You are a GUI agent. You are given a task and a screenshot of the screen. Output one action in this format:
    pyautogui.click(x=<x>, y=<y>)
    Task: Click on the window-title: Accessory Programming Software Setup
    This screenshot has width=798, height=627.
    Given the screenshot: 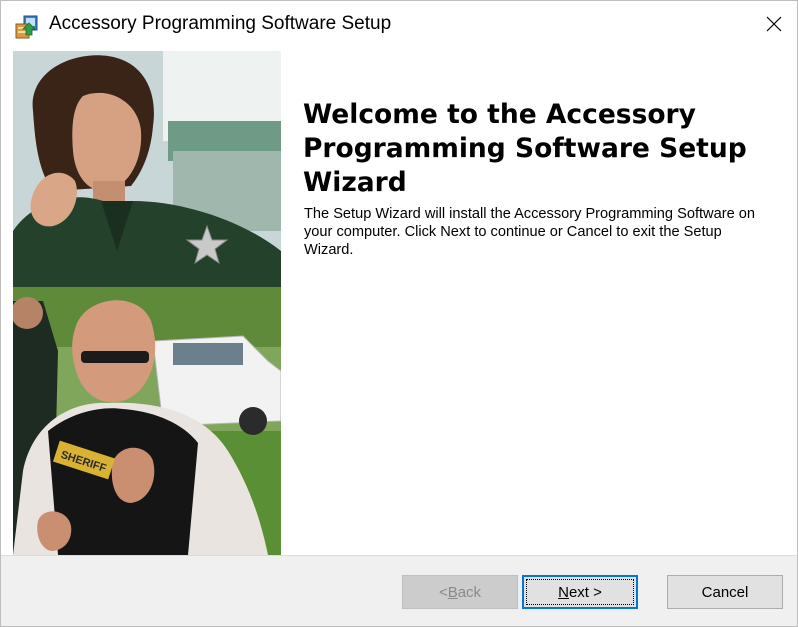 What is the action you would take?
    pyautogui.click(x=220, y=23)
    